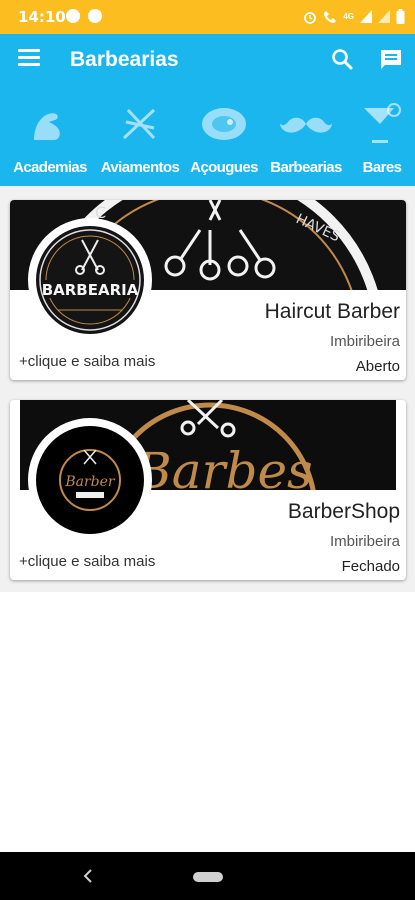  What do you see at coordinates (310, 17) in the screenshot?
I see `alarm-icon` at bounding box center [310, 17].